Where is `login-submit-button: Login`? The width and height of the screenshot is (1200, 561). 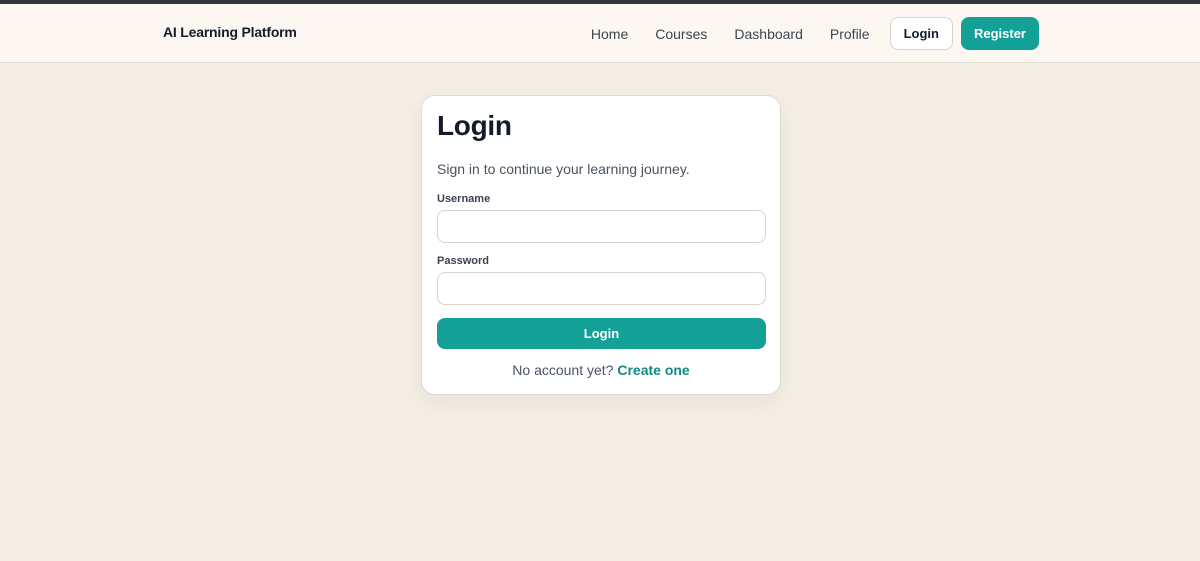 login-submit-button: Login is located at coordinates (601, 333).